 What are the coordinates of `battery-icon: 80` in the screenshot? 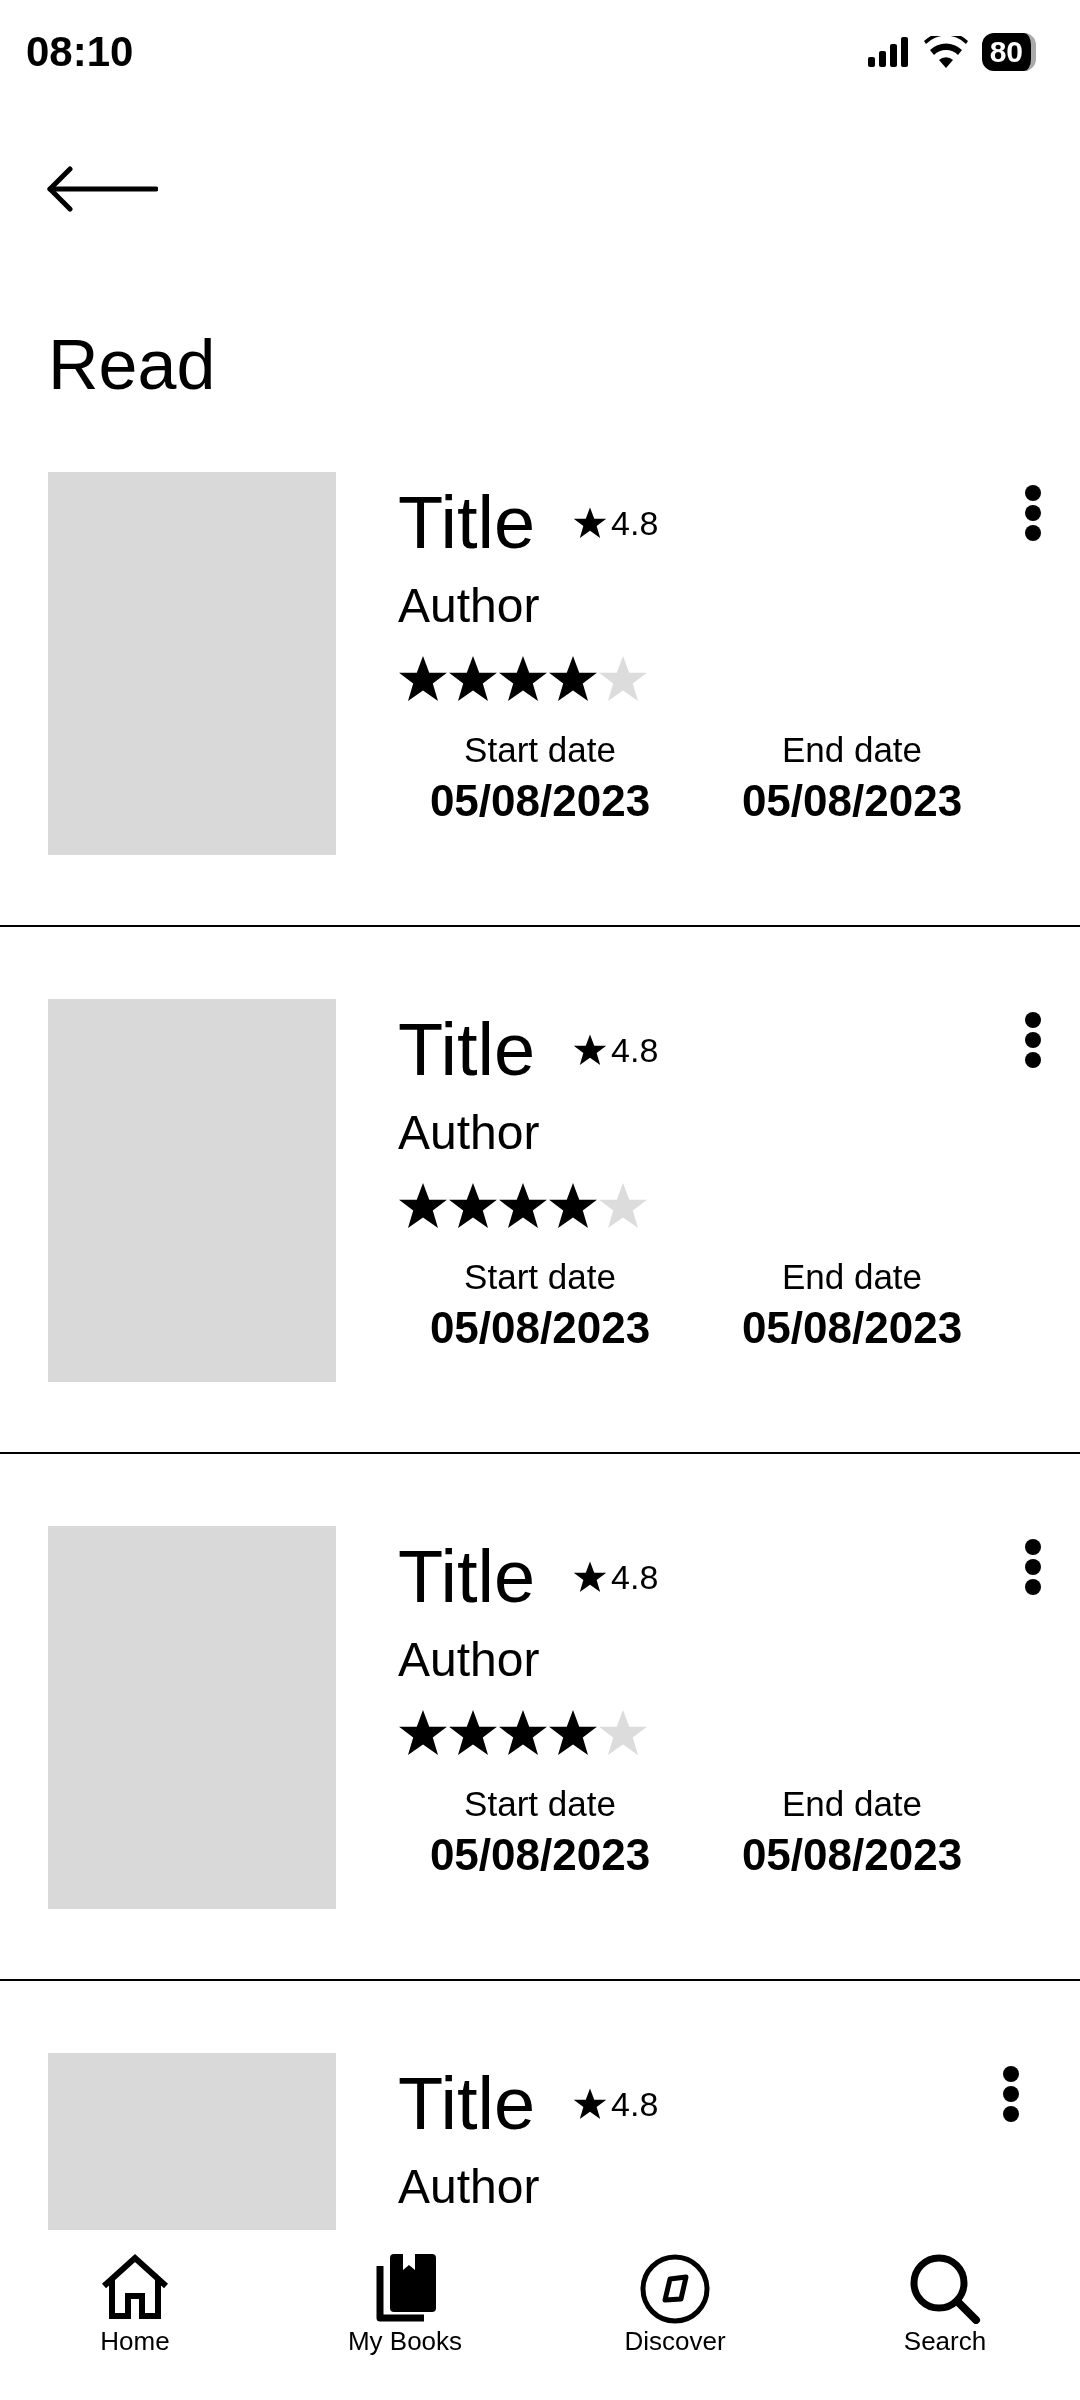 It's located at (1008, 52).